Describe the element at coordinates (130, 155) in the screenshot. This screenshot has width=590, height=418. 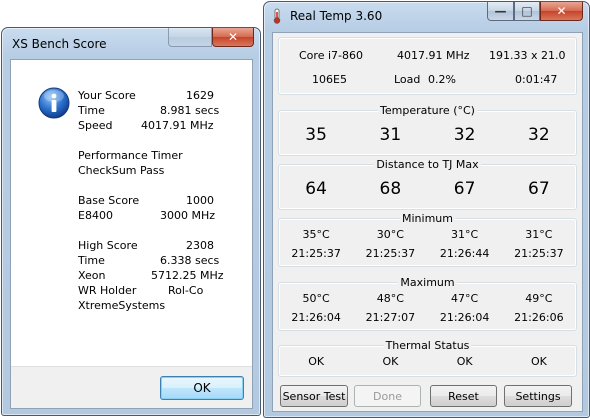
I see `result-label: Performance Timer` at that location.